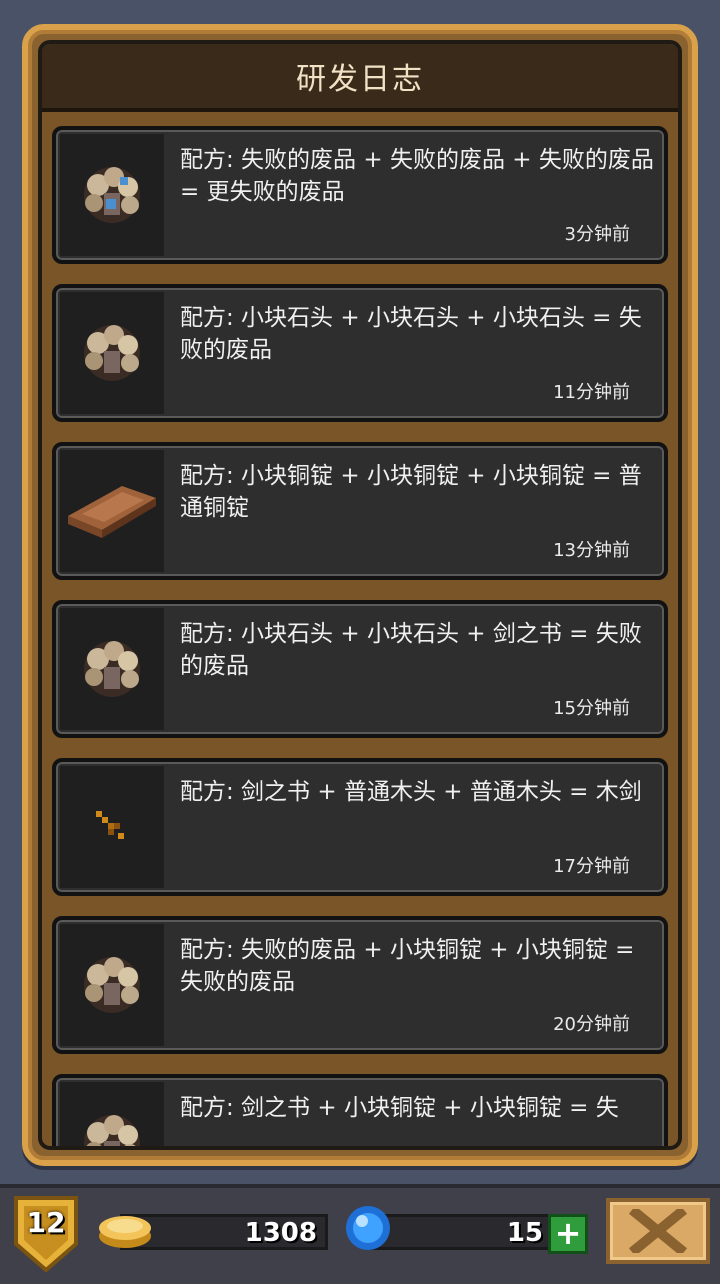 This screenshot has height=1284, width=720. What do you see at coordinates (411, 492) in the screenshot?
I see `entry-recipe-text: 配方: 小块铜锭 + 小块铜锭 + 小块铜锭 = 普通铜锭` at bounding box center [411, 492].